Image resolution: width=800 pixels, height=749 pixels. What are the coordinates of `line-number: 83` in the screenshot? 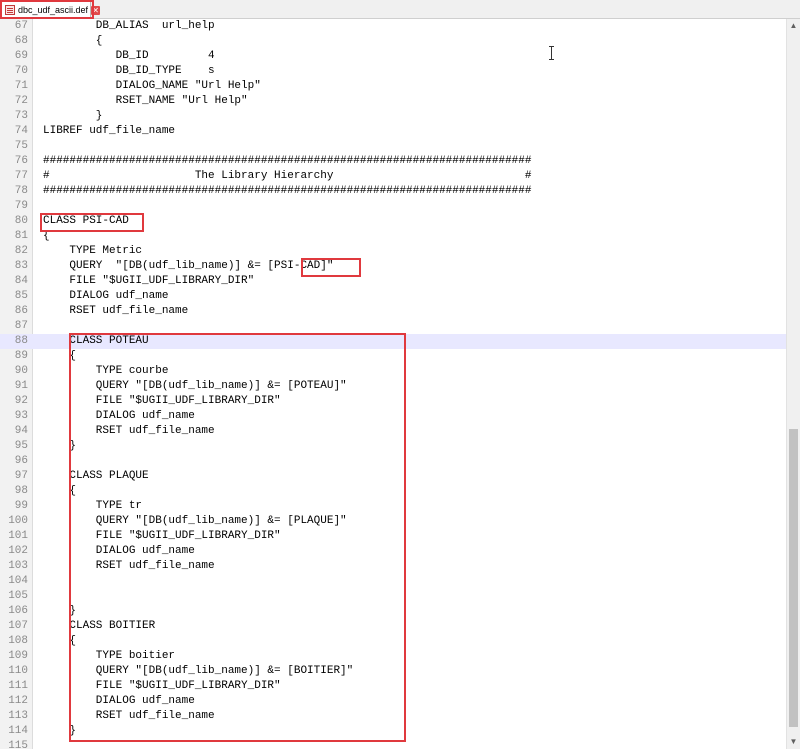 It's located at (21, 266).